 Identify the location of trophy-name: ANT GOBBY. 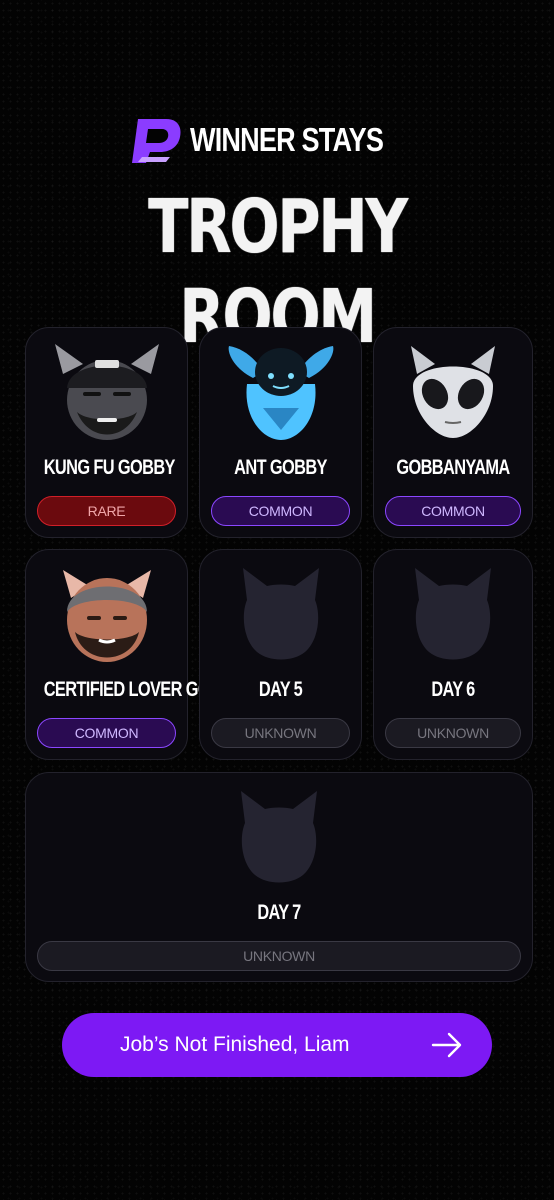
(280, 467).